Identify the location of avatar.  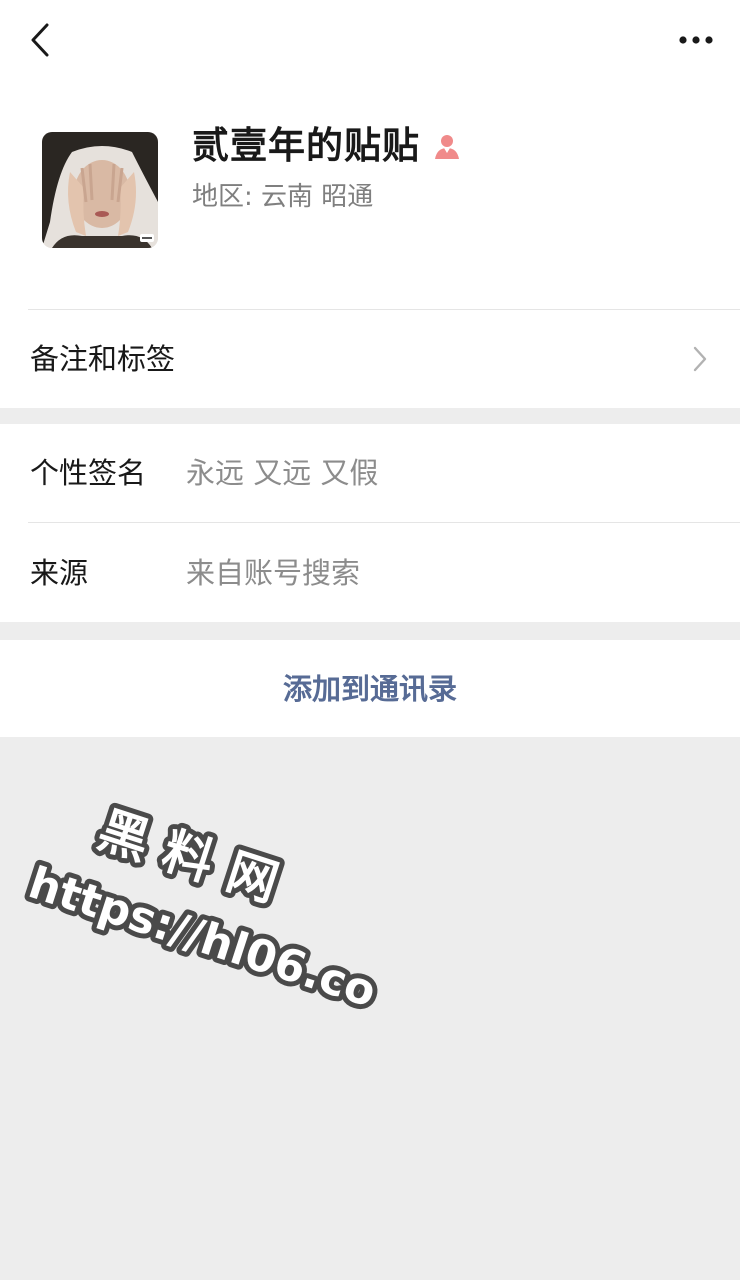
(100, 190).